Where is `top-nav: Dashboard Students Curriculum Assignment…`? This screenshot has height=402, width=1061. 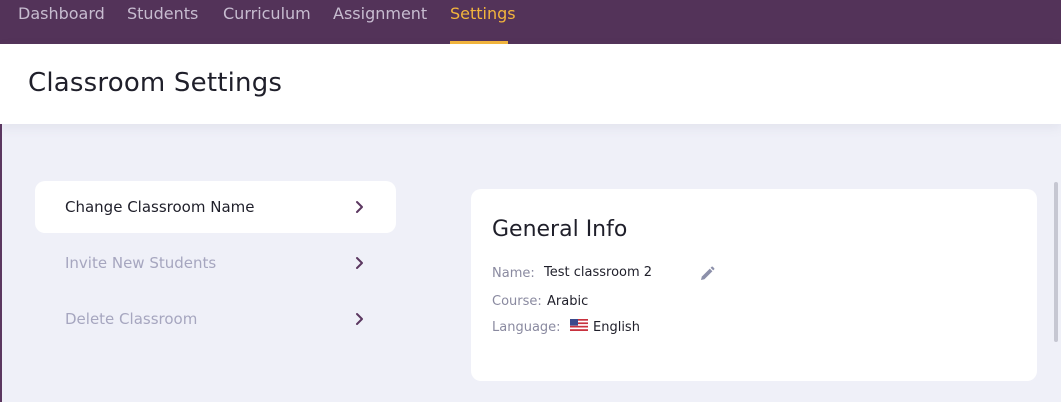 top-nav: Dashboard Students Curriculum Assignment… is located at coordinates (530, 22).